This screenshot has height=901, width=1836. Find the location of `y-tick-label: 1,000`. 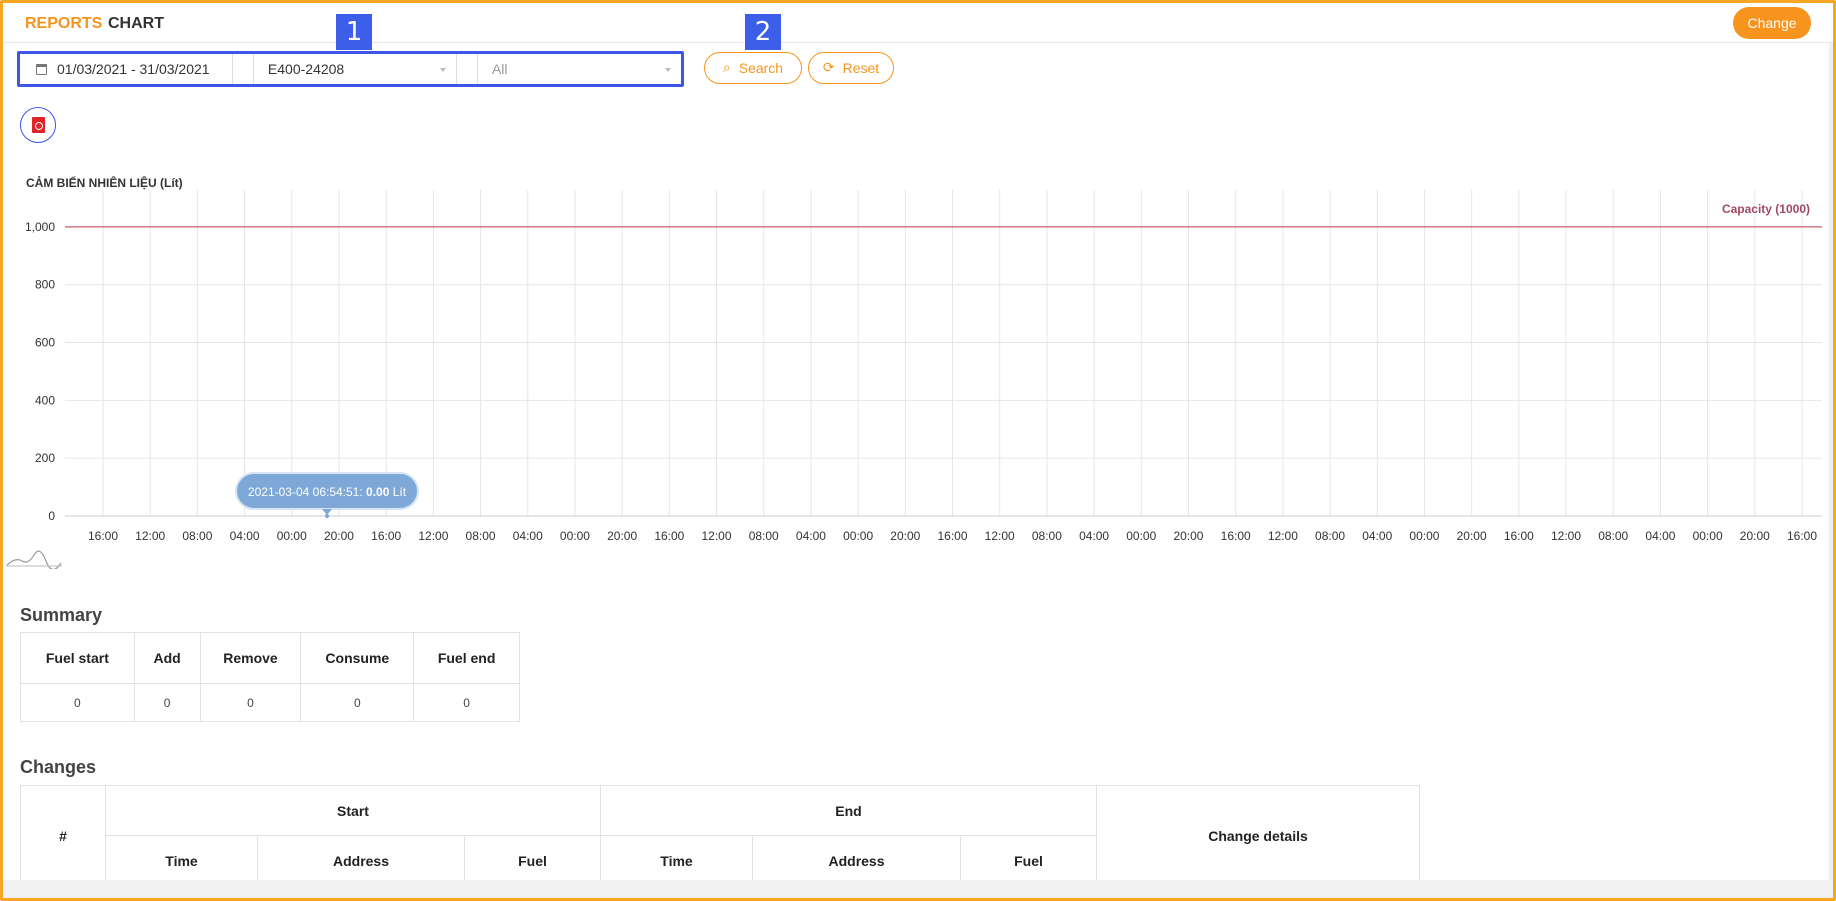

y-tick-label: 1,000 is located at coordinates (40, 227).